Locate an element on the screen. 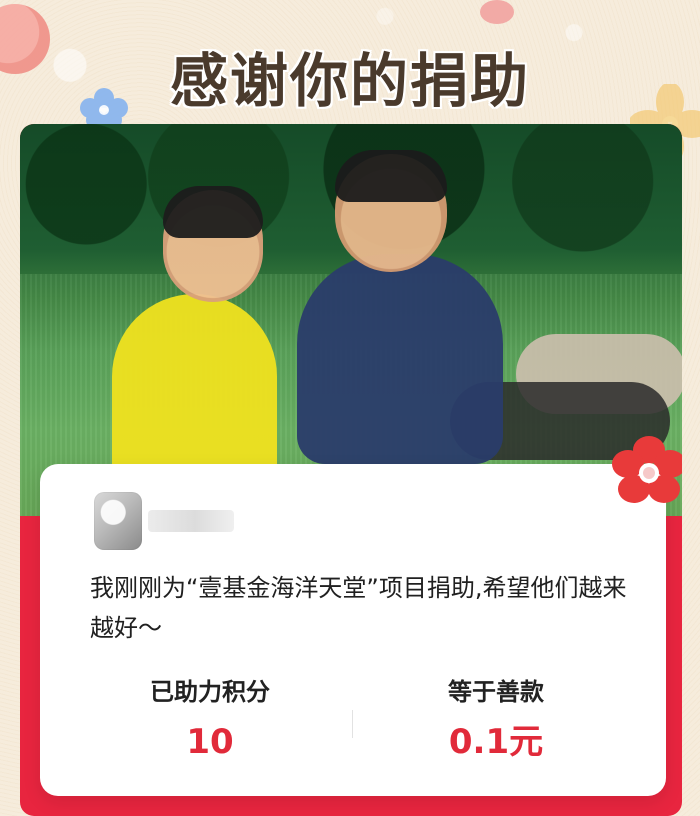 This screenshot has width=700, height=816. money-value: 0.1元 is located at coordinates (496, 742).